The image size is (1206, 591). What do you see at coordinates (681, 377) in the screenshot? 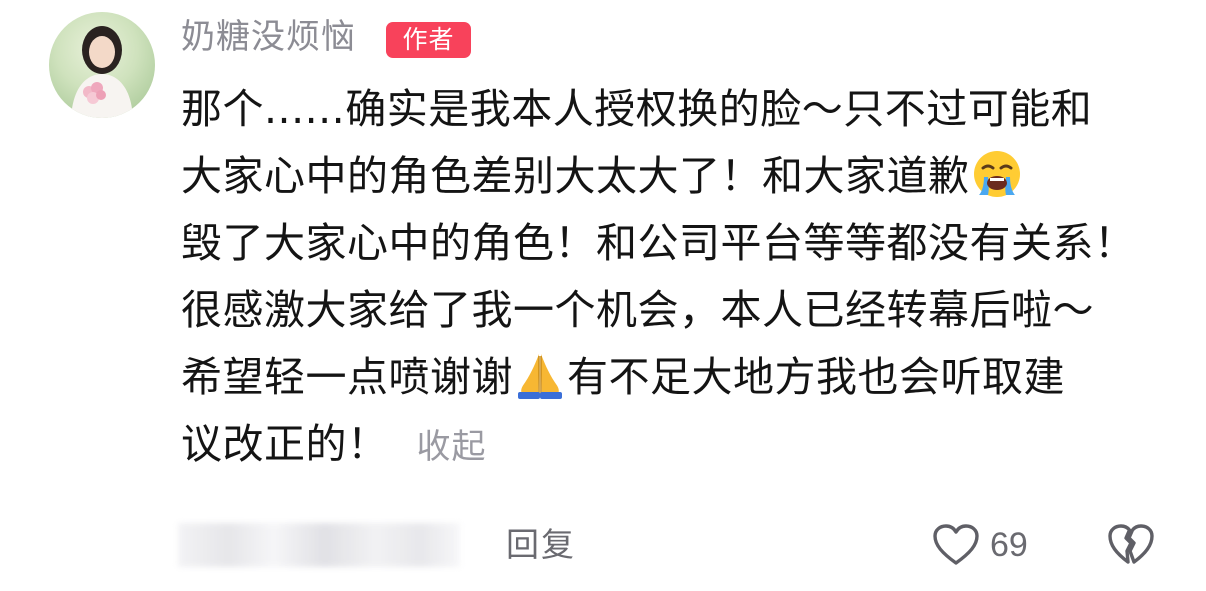
I see `comment-line: 希望轻一点喷谢谢 有不足大地方我也会听取建` at bounding box center [681, 377].